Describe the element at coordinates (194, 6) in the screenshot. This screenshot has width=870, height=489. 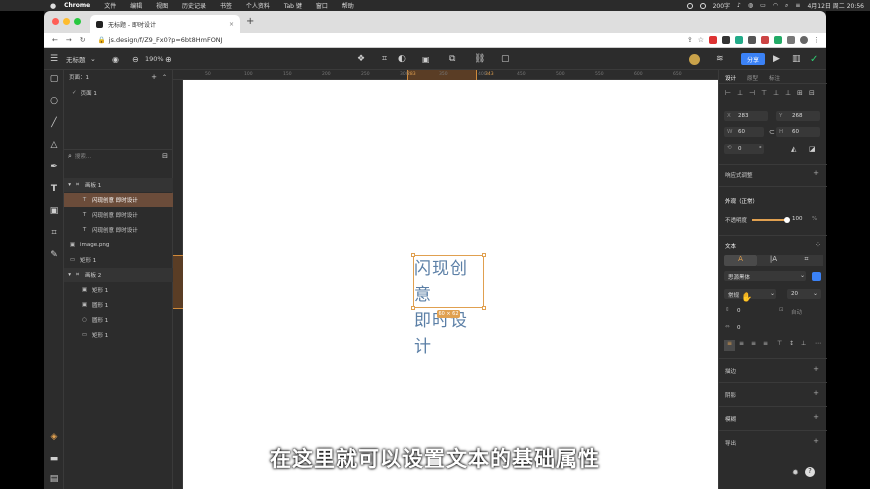
I see `menu-history: 历史记录` at that location.